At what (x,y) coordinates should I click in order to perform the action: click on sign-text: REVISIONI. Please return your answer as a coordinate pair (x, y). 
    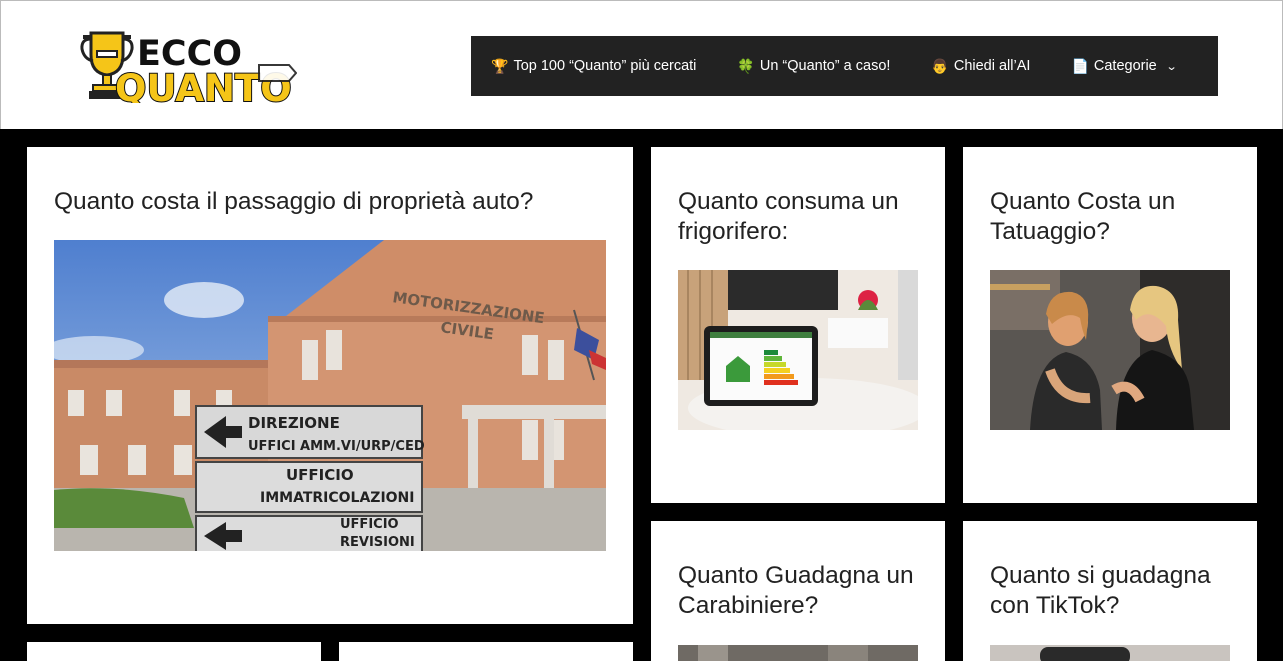
    Looking at the image, I should click on (377, 542).